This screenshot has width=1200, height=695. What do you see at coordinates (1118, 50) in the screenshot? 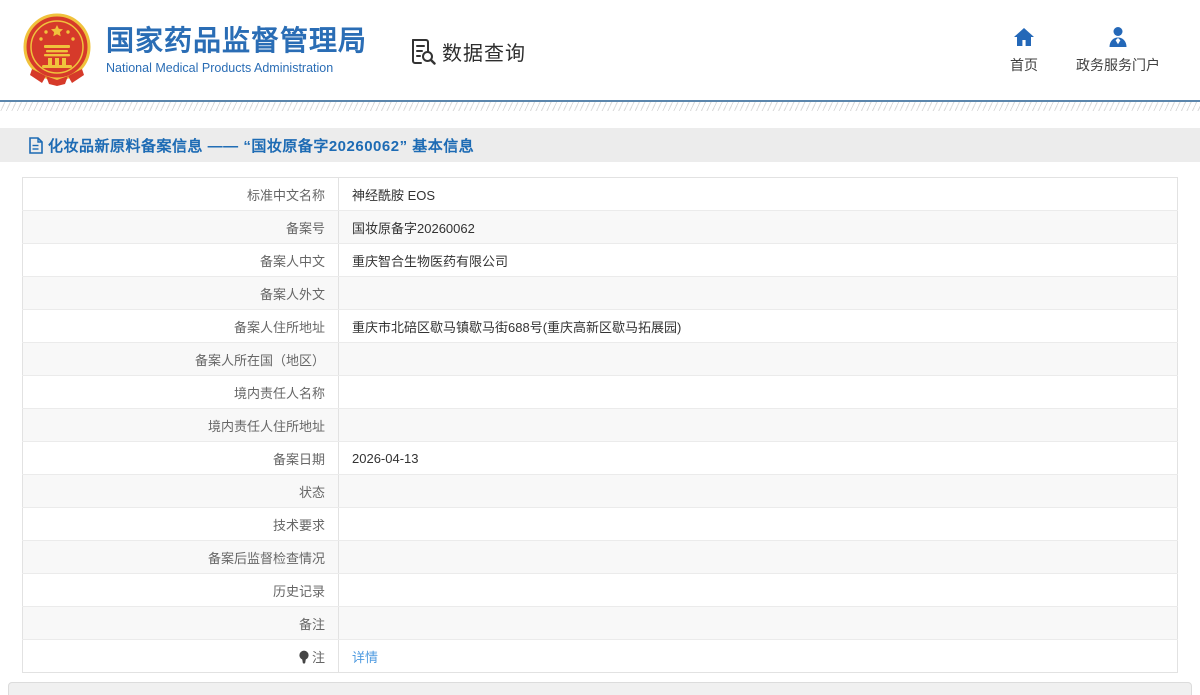
I see `nav-portal: 政务服务门户` at bounding box center [1118, 50].